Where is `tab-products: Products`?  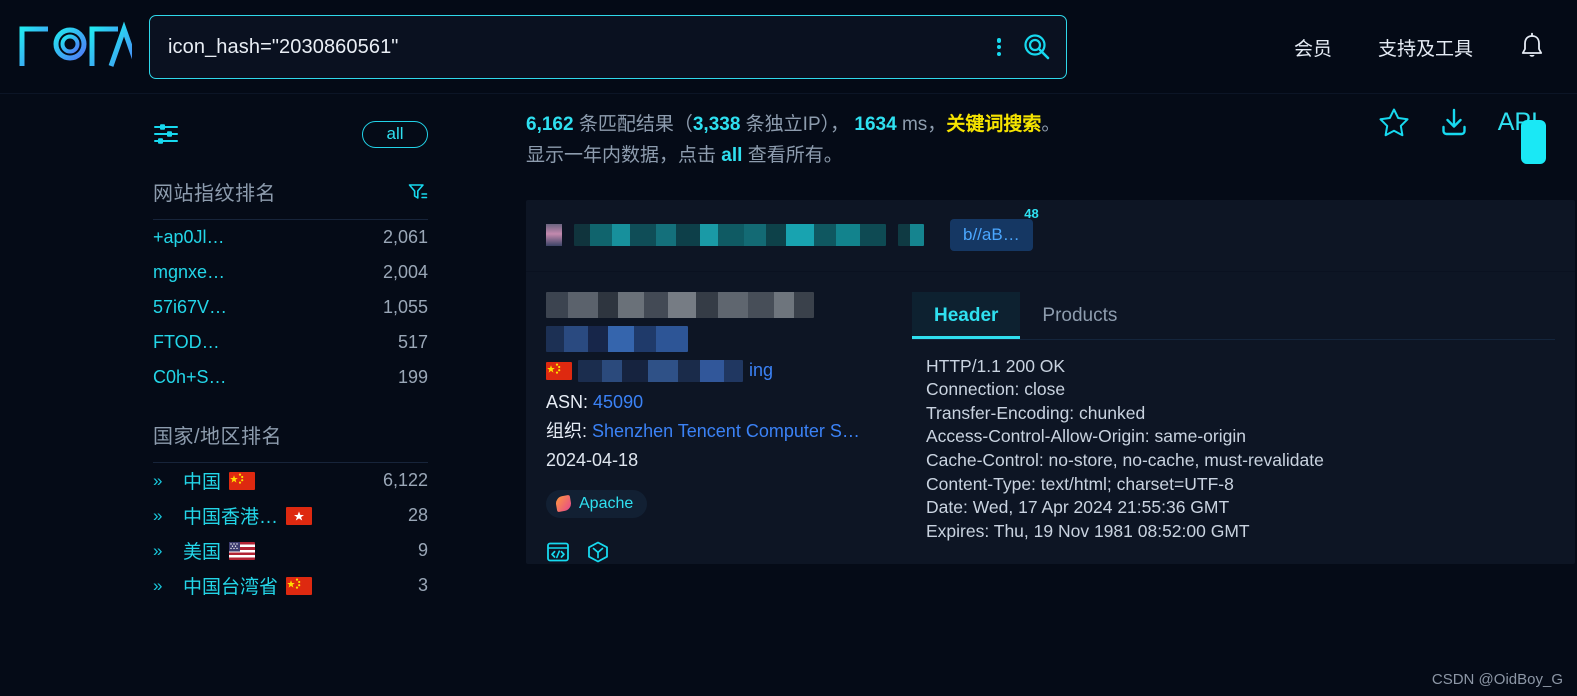
tab-products: Products is located at coordinates (1079, 315).